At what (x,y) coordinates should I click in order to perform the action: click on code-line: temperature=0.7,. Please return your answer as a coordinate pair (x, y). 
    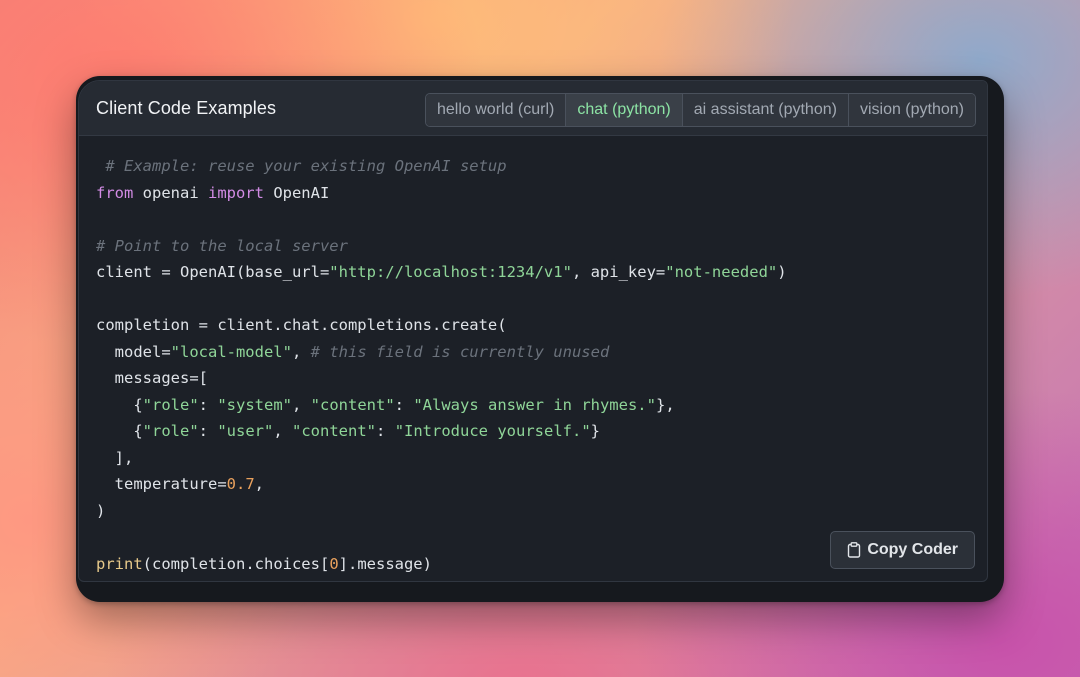
    Looking at the image, I should click on (441, 484).